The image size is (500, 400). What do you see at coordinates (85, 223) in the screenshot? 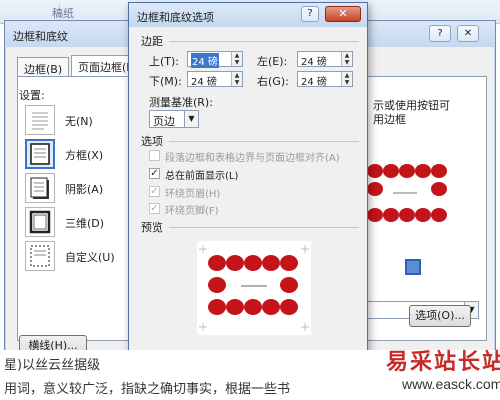
I see `setting-label: 三维(D)` at bounding box center [85, 223].